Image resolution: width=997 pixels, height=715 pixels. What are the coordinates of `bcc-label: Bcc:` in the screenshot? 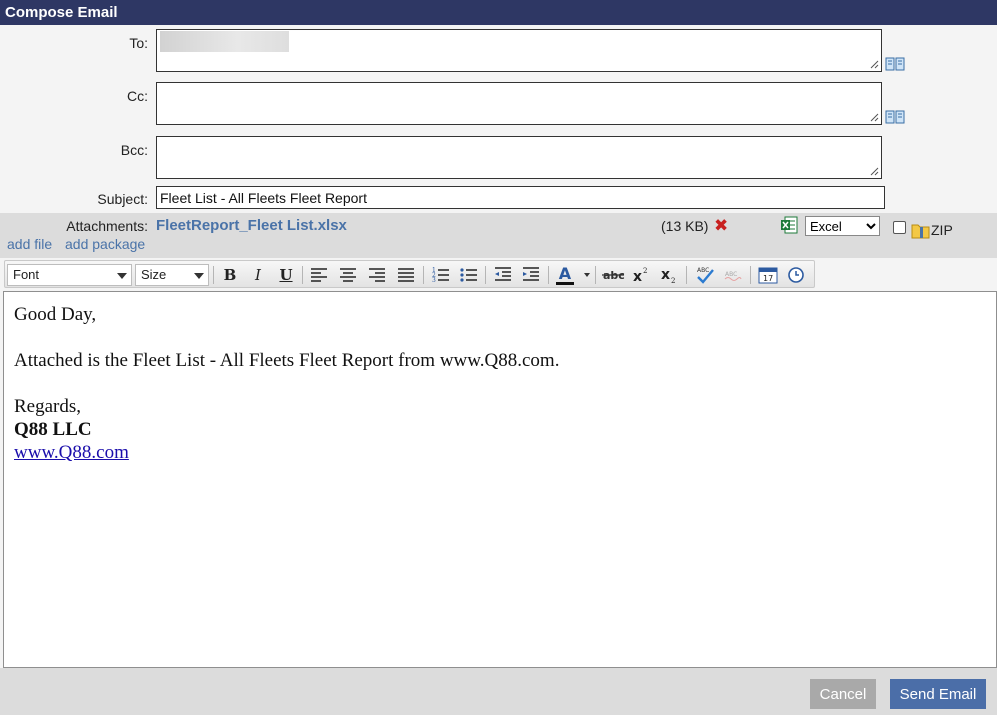 It's located at (134, 150).